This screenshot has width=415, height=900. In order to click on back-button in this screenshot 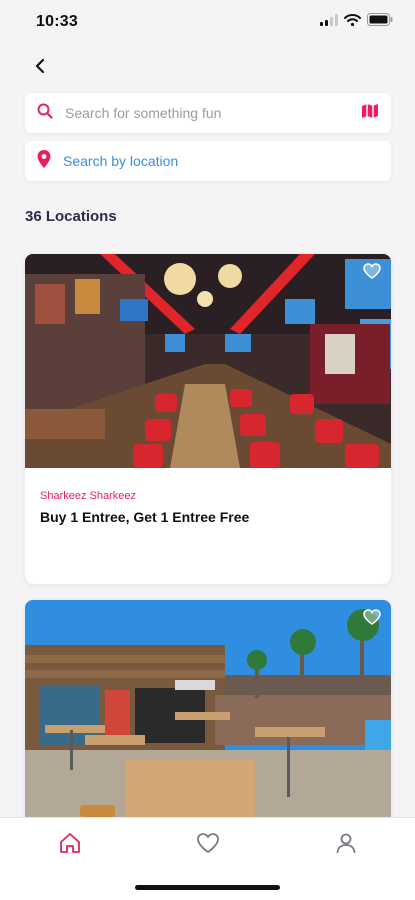, I will do `click(40, 68)`.